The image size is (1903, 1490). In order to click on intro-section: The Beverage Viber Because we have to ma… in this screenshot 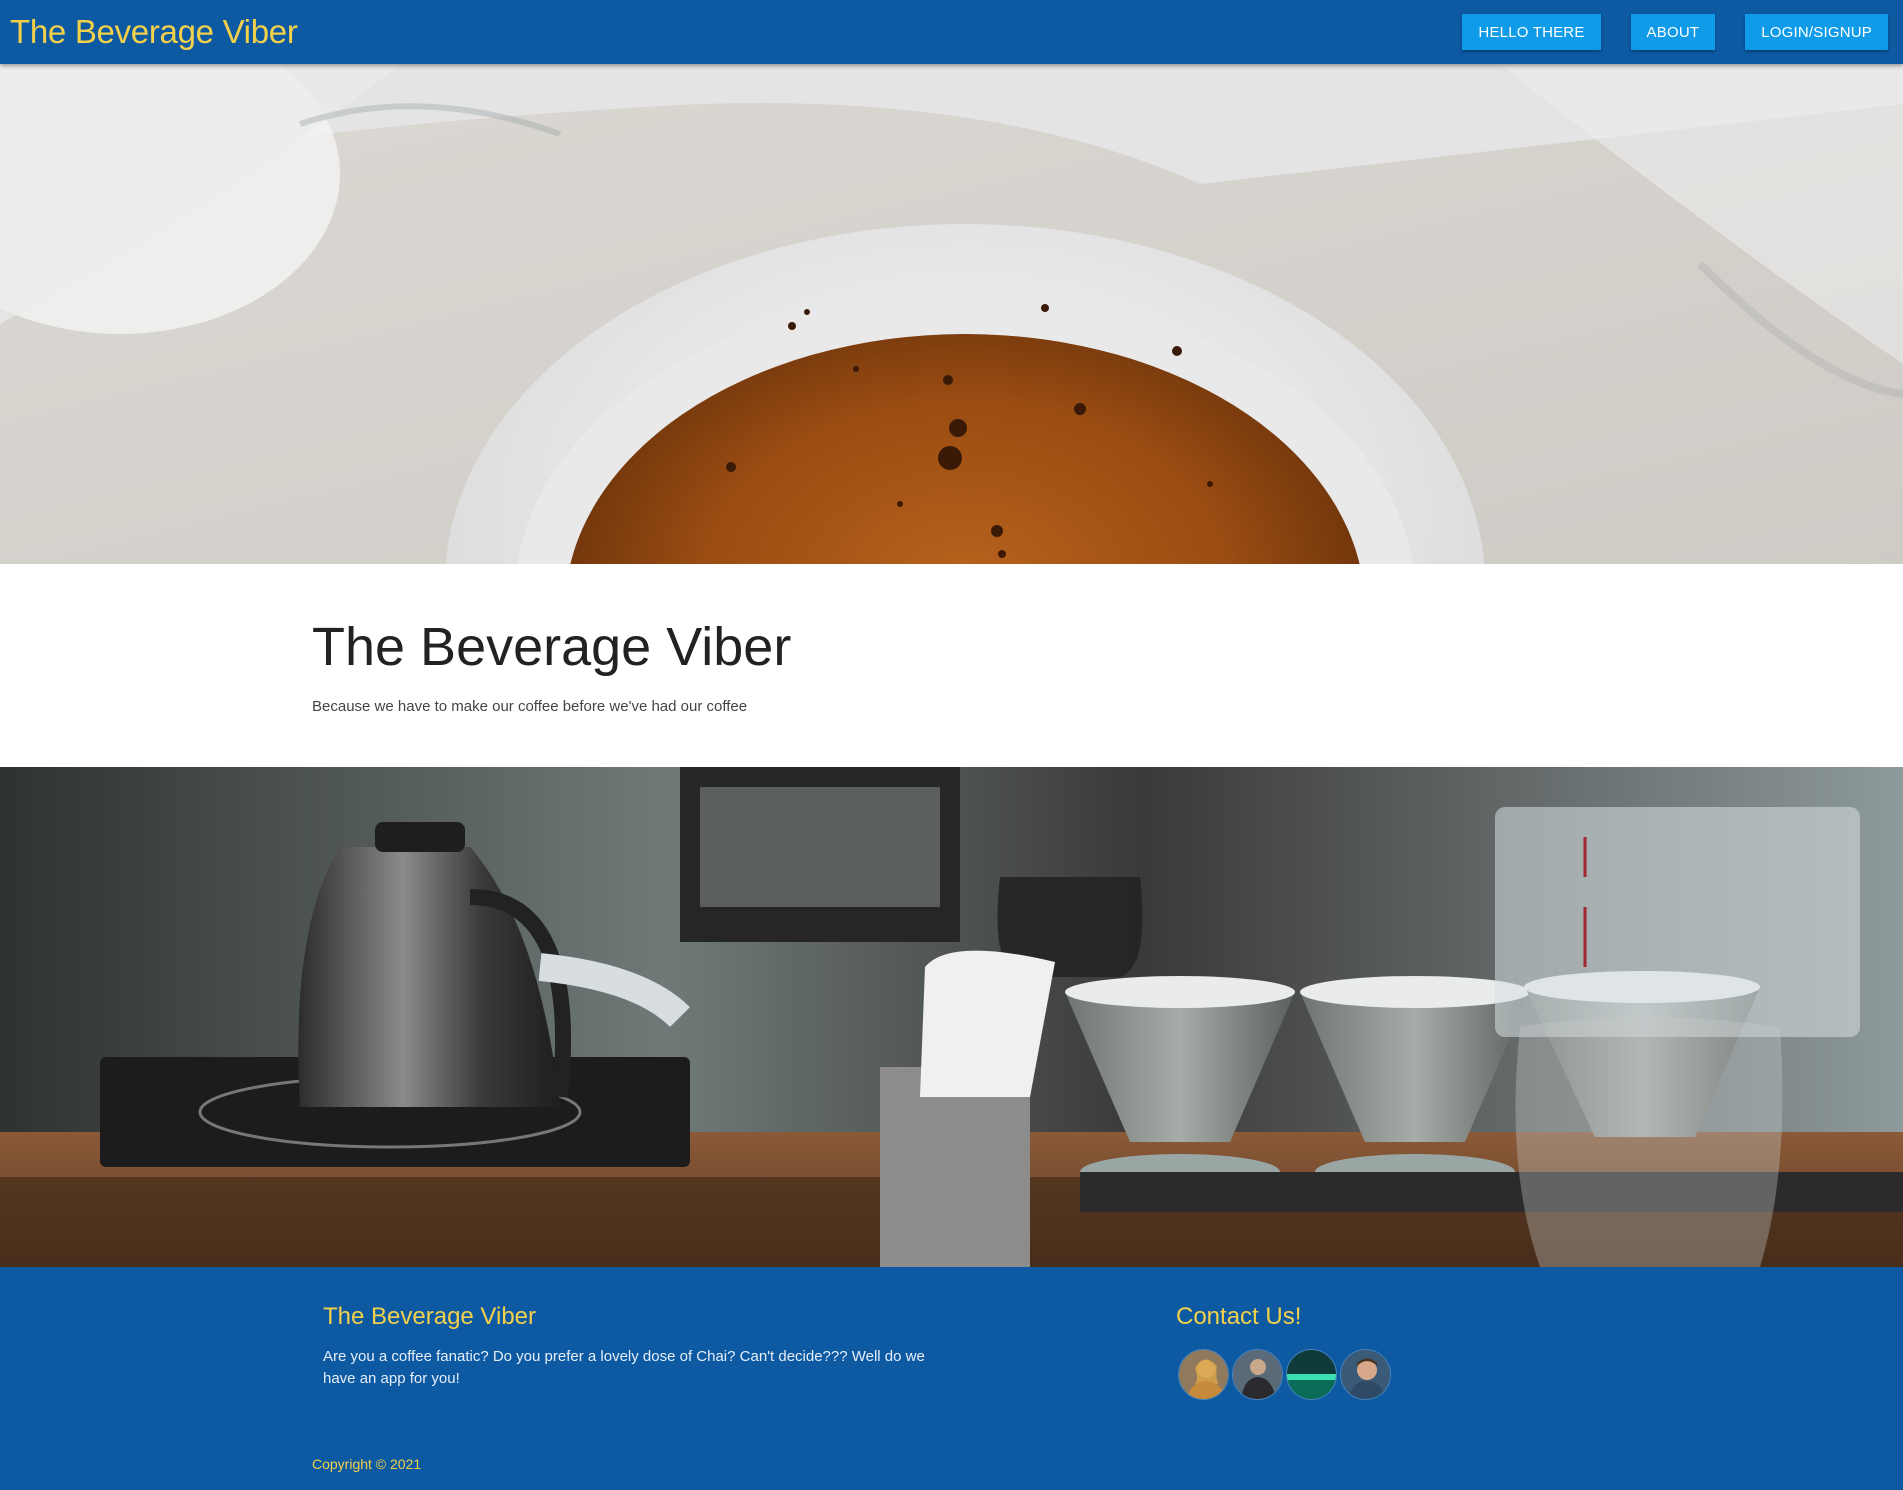, I will do `click(951, 665)`.